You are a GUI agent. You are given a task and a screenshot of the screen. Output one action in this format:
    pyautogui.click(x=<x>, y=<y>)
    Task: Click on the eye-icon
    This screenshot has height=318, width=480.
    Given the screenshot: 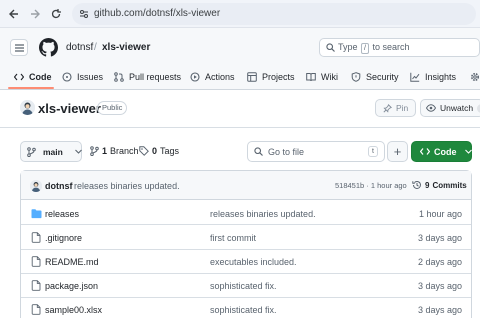 What is the action you would take?
    pyautogui.click(x=431, y=108)
    